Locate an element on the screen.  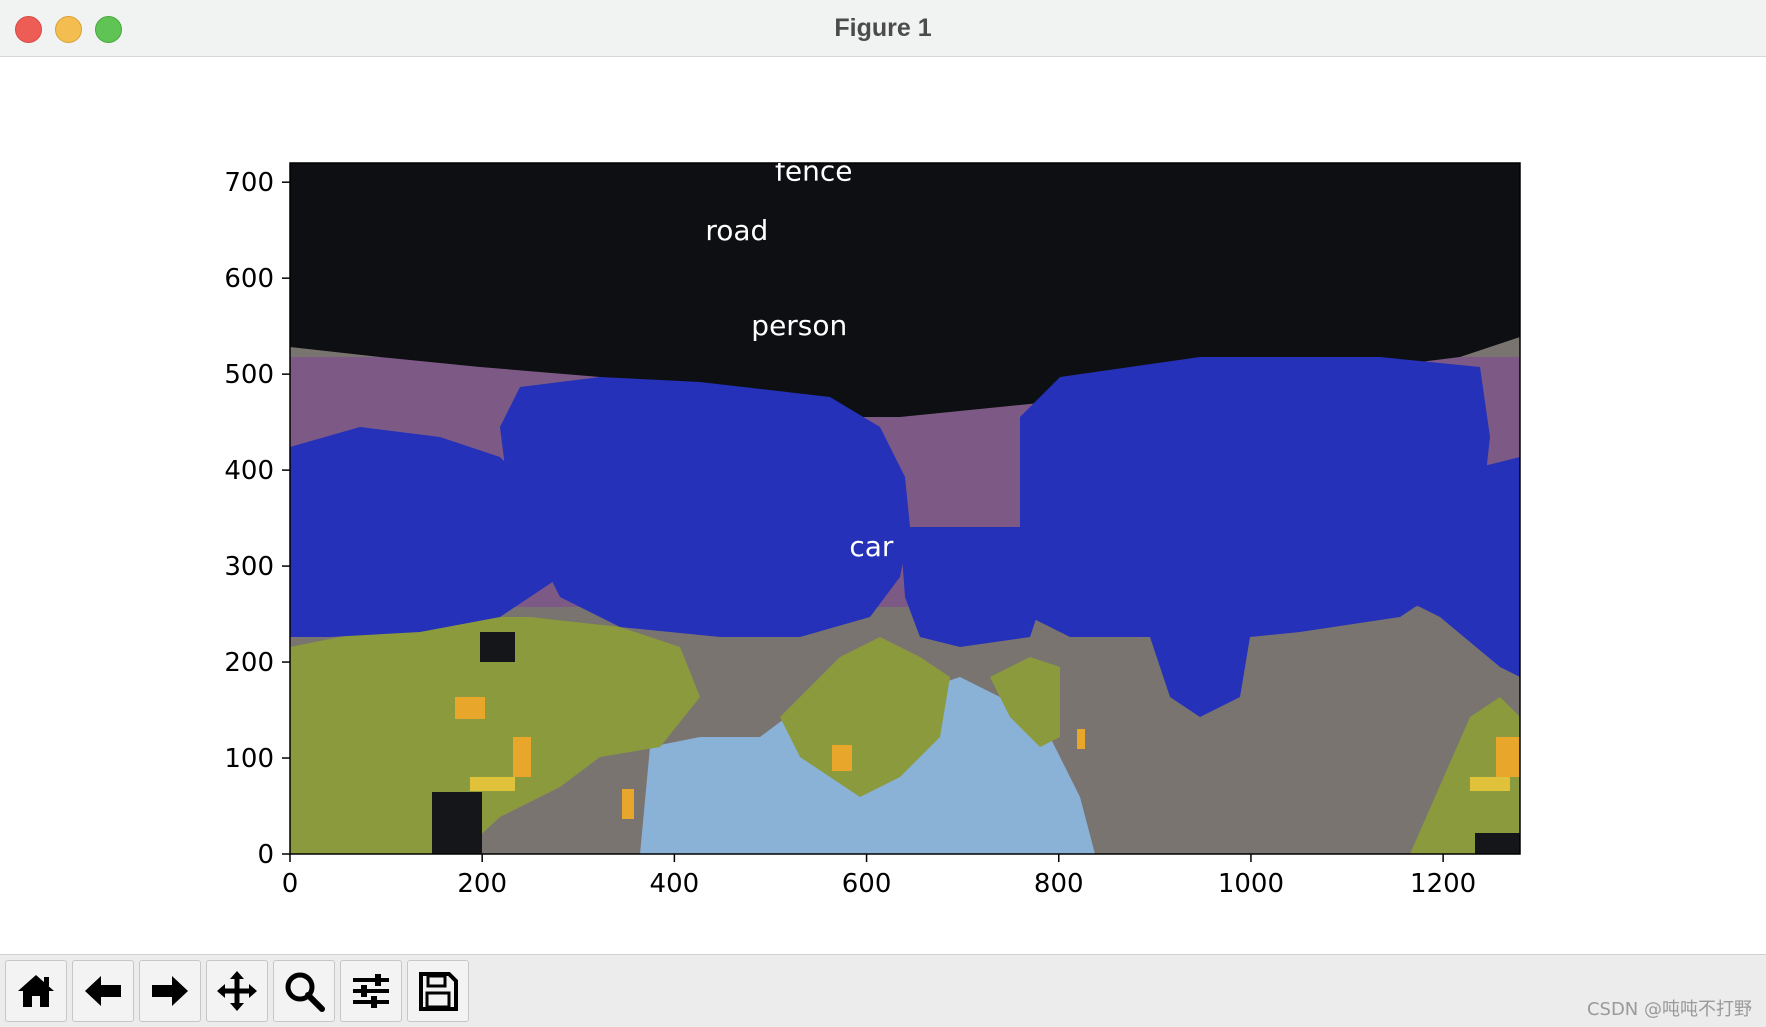
x-tick-label: 1000 is located at coordinates (1251, 884).